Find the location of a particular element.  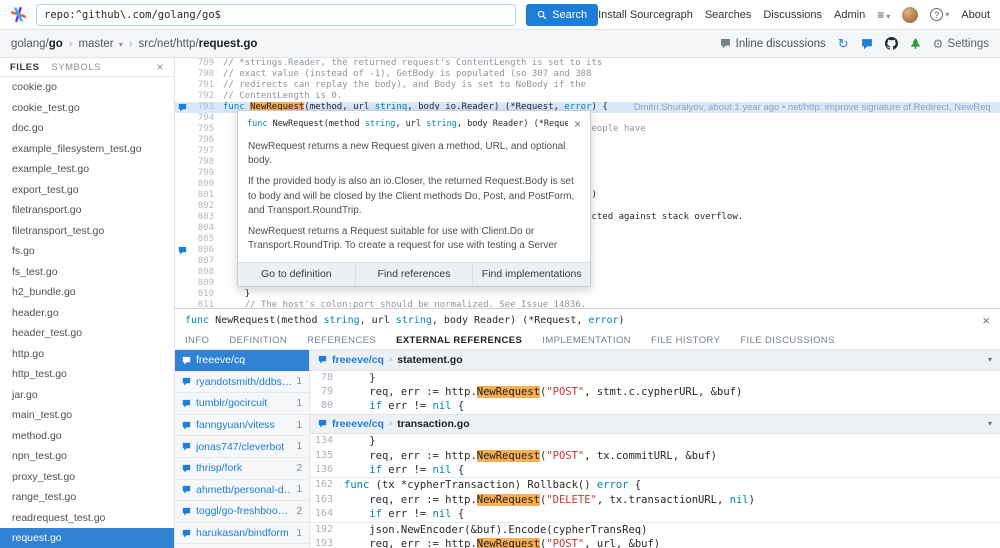

file-item: readrequest_test.go is located at coordinates (87, 518).